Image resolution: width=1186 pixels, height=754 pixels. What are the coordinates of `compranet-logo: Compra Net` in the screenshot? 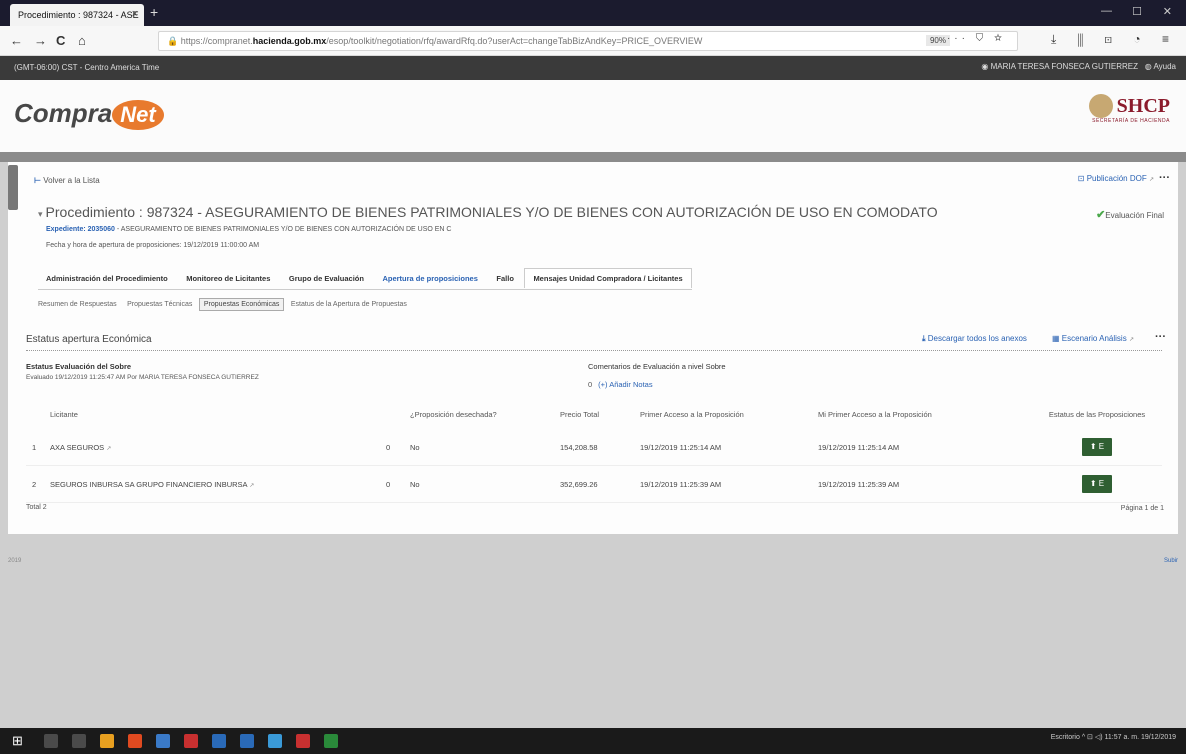 It's located at (89, 114).